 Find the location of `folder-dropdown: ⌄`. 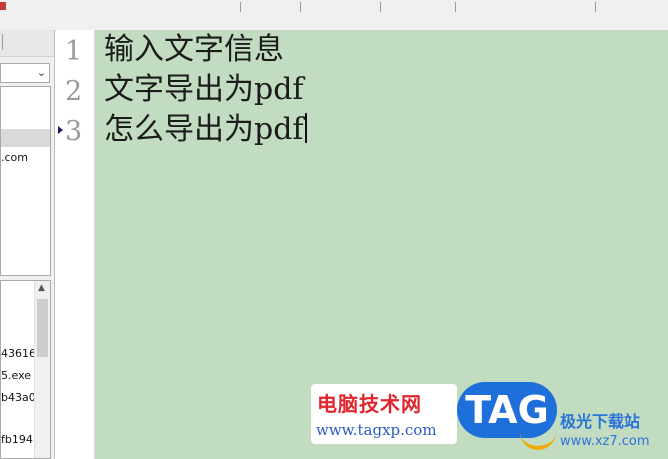

folder-dropdown: ⌄ is located at coordinates (25, 73).